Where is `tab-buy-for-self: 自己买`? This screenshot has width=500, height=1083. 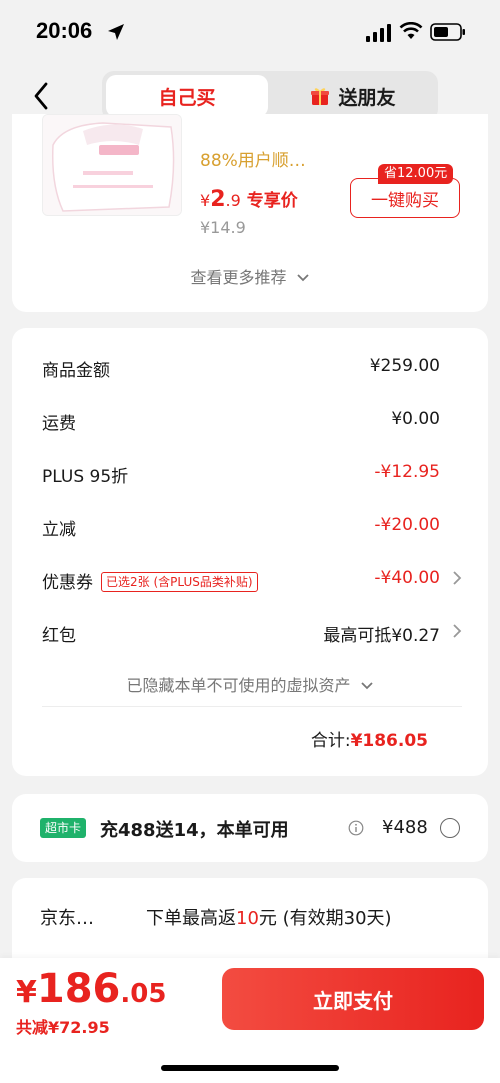
tab-buy-for-self: 自己买 is located at coordinates (187, 96).